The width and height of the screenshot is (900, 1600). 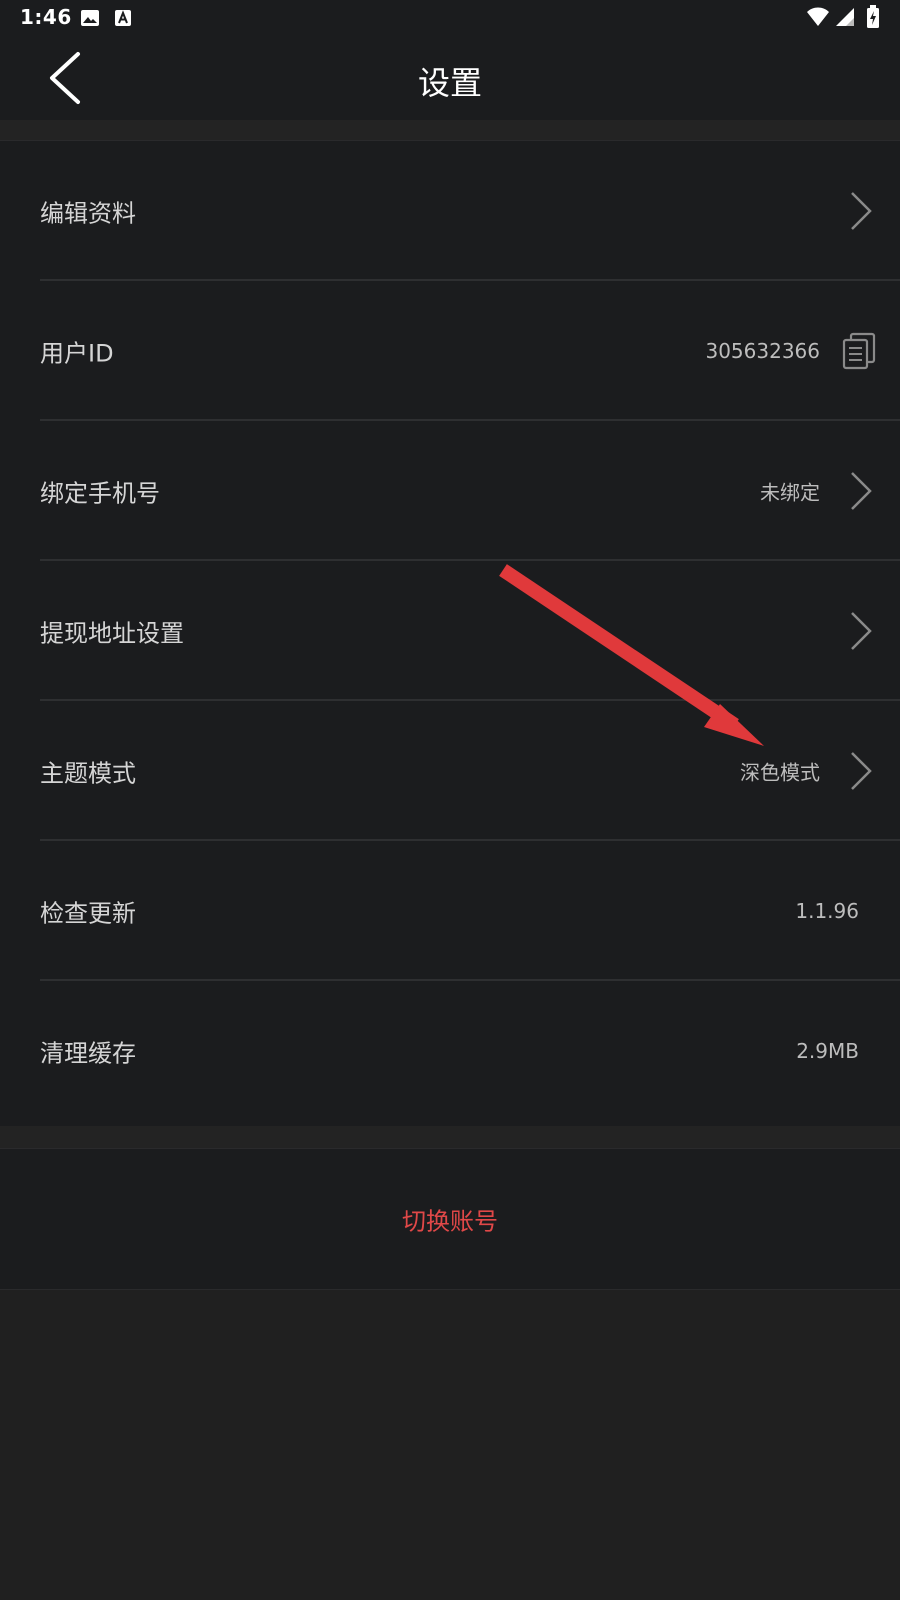 What do you see at coordinates (450, 911) in the screenshot?
I see `setting-check-update: 检查更新 1.1.96` at bounding box center [450, 911].